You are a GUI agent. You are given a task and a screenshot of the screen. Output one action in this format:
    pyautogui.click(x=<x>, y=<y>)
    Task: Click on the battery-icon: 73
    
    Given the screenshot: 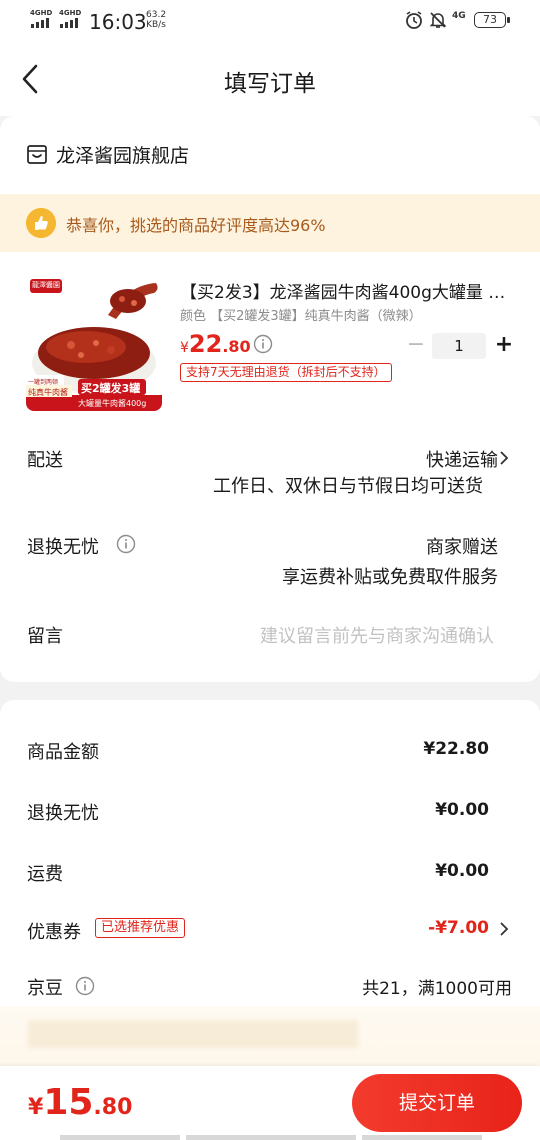 What is the action you would take?
    pyautogui.click(x=490, y=20)
    